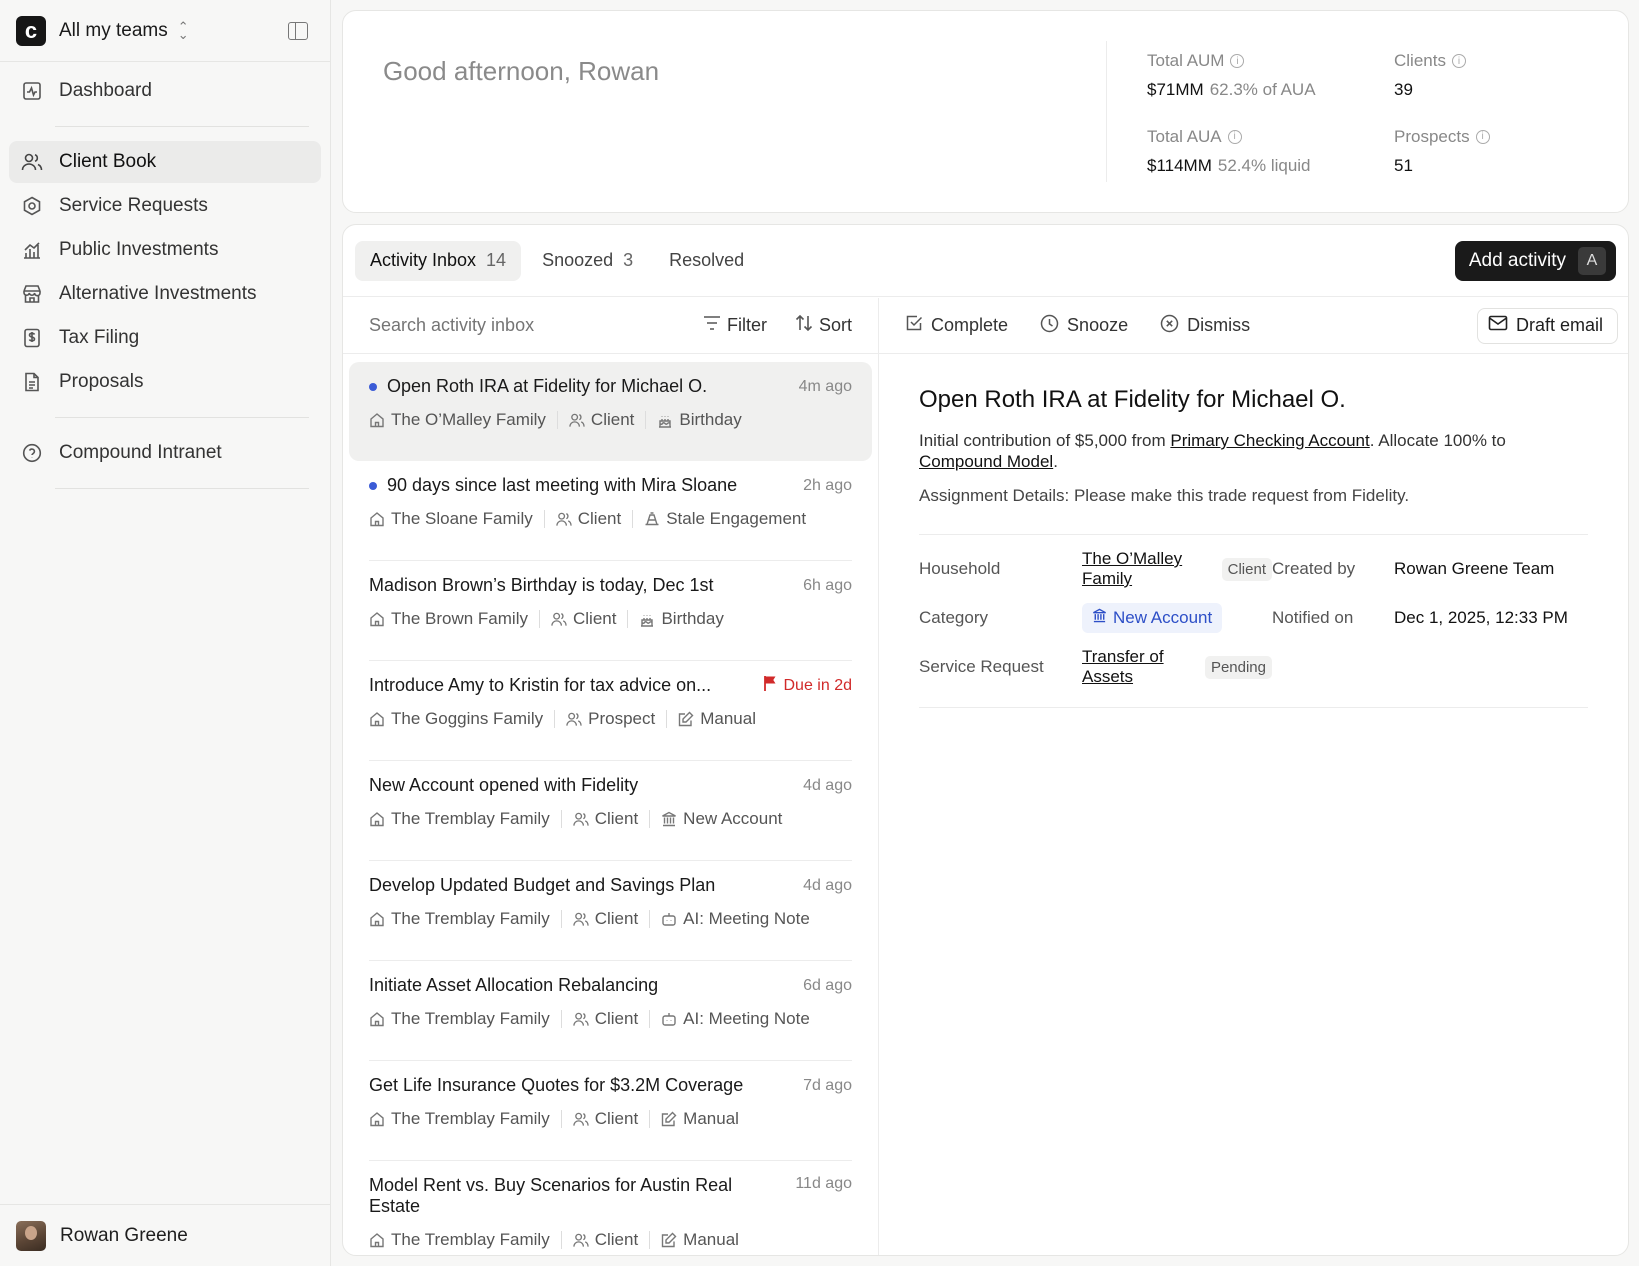 Image resolution: width=1639 pixels, height=1266 pixels. Describe the element at coordinates (31, 30) in the screenshot. I see `compound-logo: c` at that location.